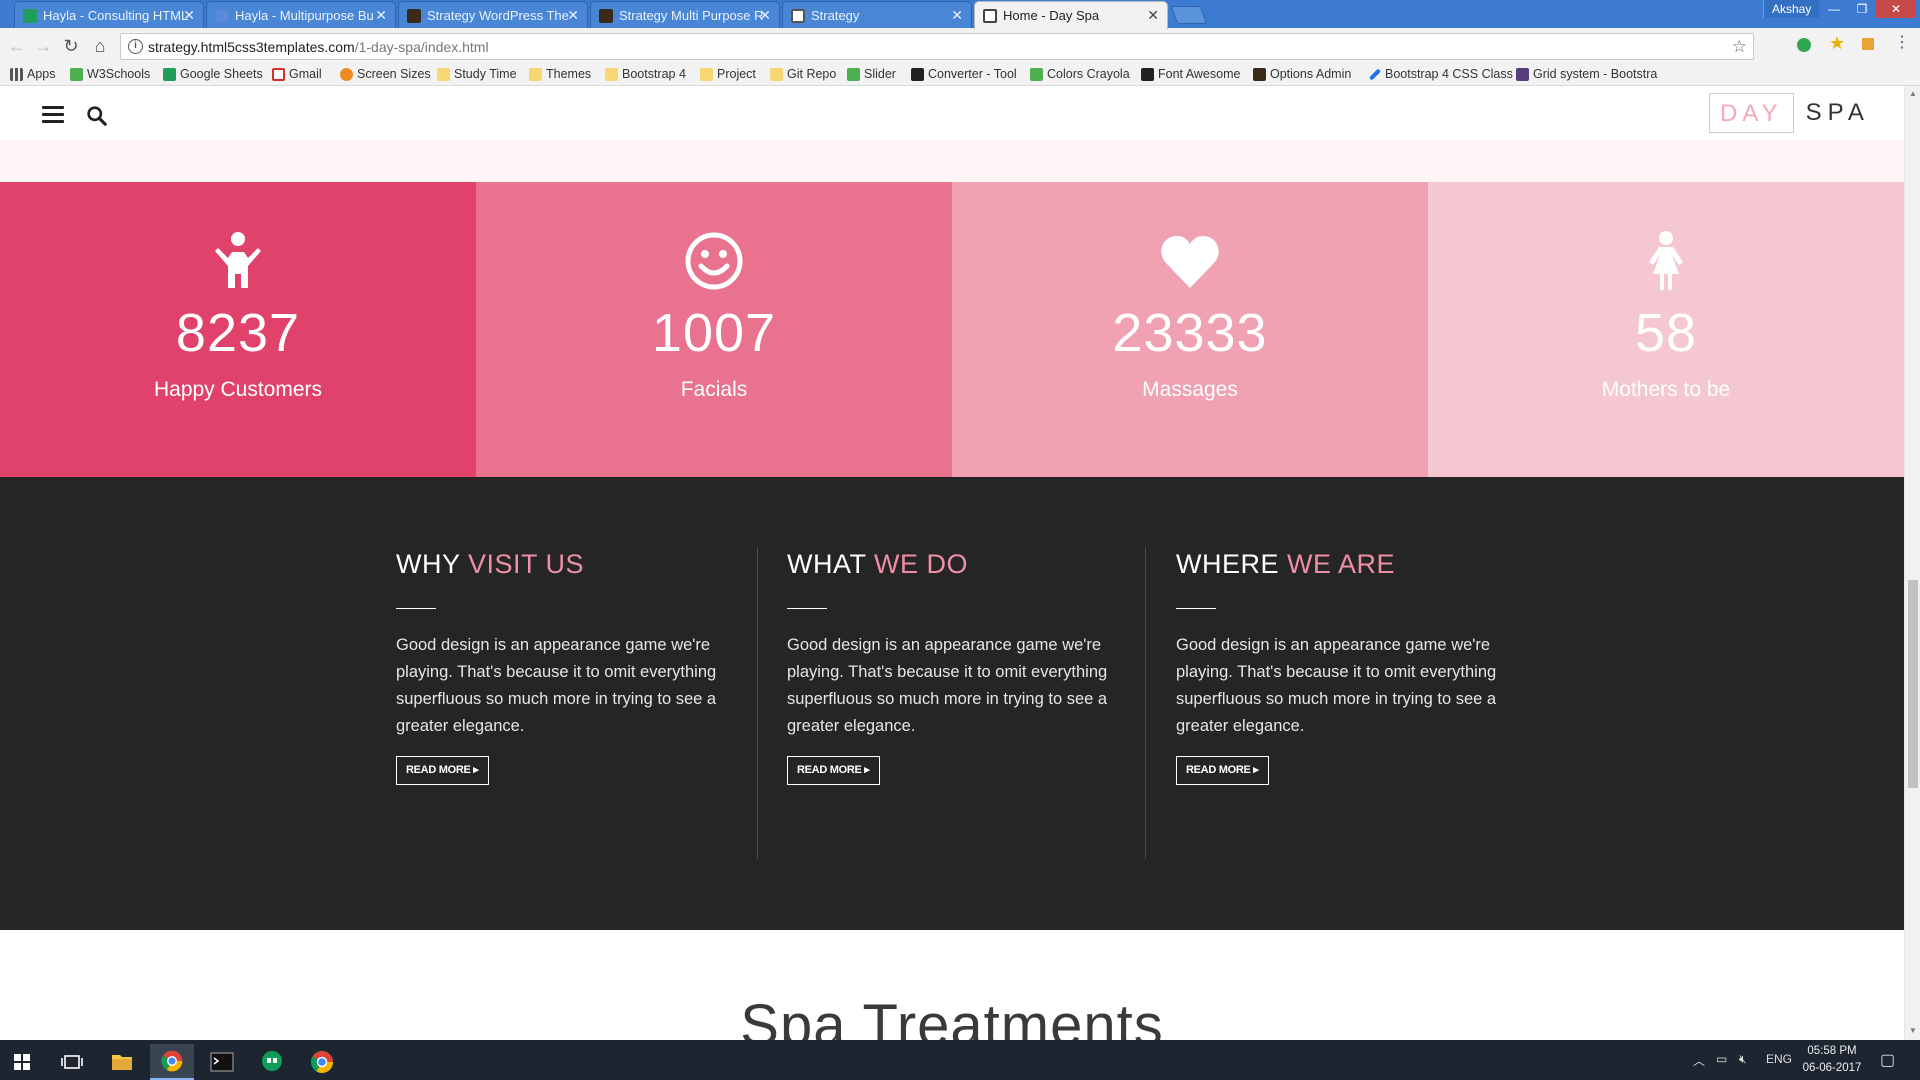  I want to click on bookmark-label: Gmail, so click(305, 74).